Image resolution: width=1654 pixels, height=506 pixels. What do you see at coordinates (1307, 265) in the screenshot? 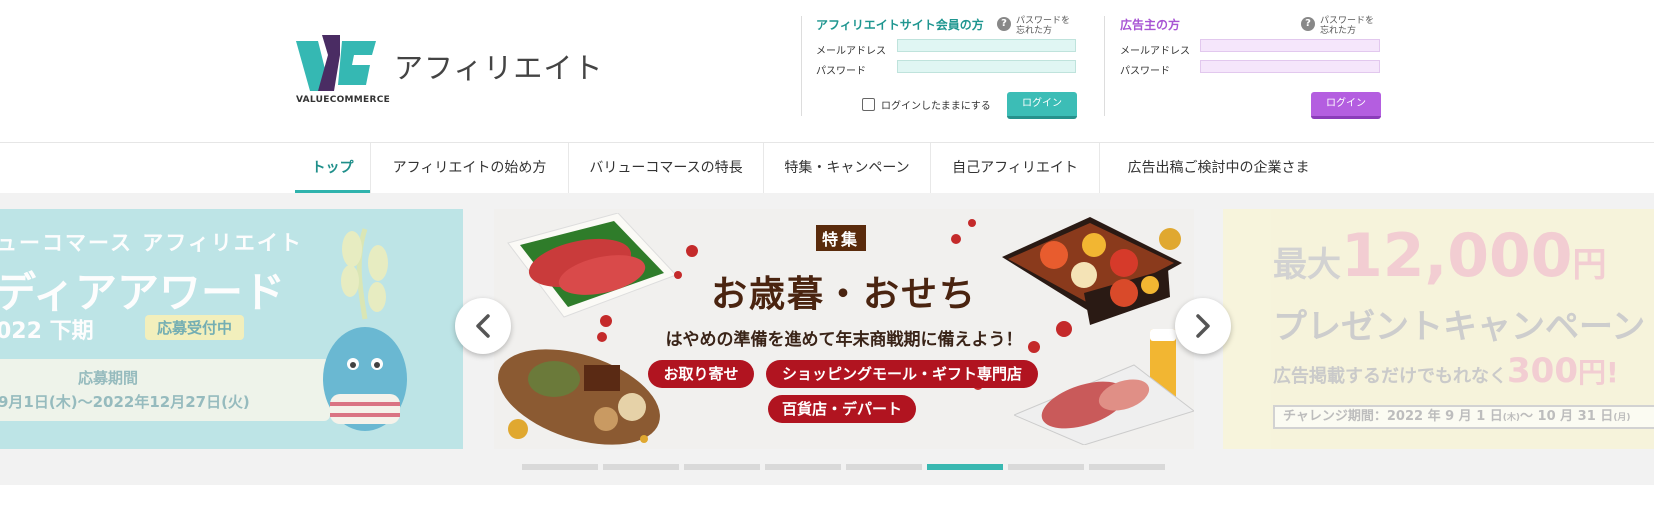
I see `slide-text: 最大` at bounding box center [1307, 265].